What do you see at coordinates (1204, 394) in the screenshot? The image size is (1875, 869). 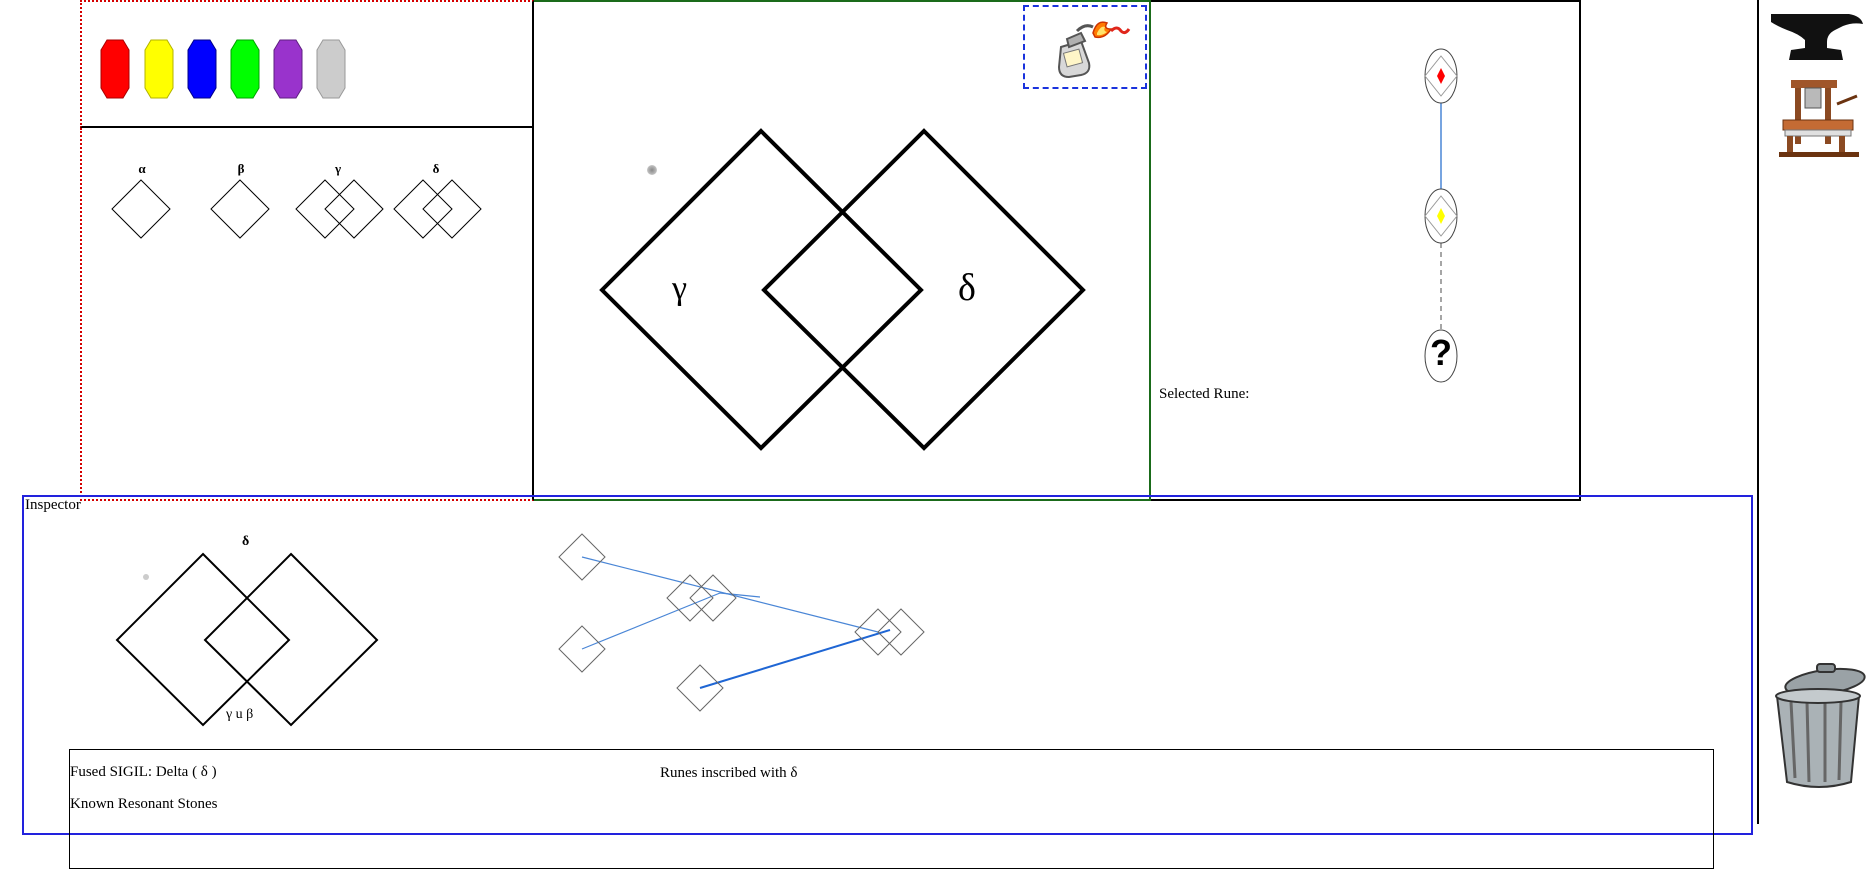 I see `selected-rune-label: Selected Rune:` at bounding box center [1204, 394].